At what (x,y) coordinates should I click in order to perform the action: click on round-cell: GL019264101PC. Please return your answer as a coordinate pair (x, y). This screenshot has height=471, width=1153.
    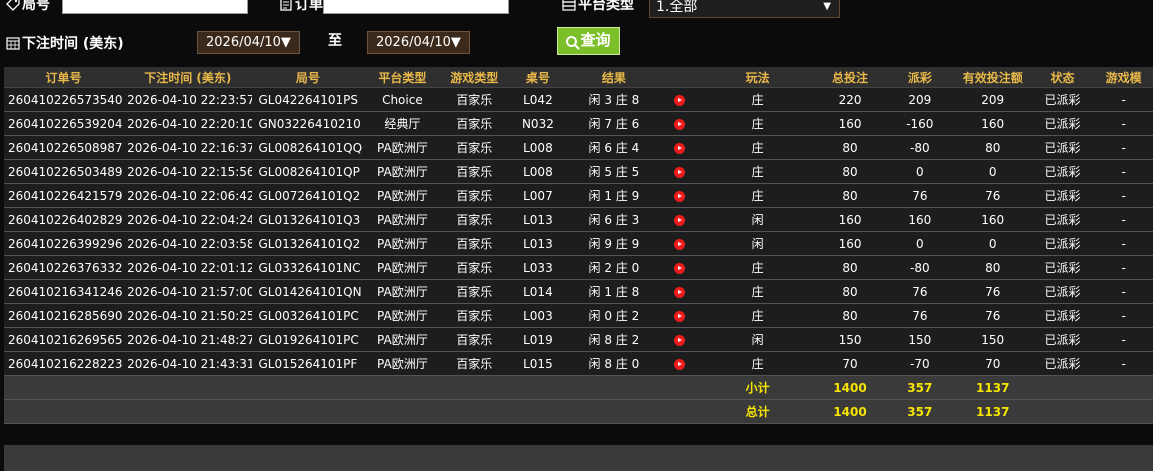
    Looking at the image, I should click on (308, 339).